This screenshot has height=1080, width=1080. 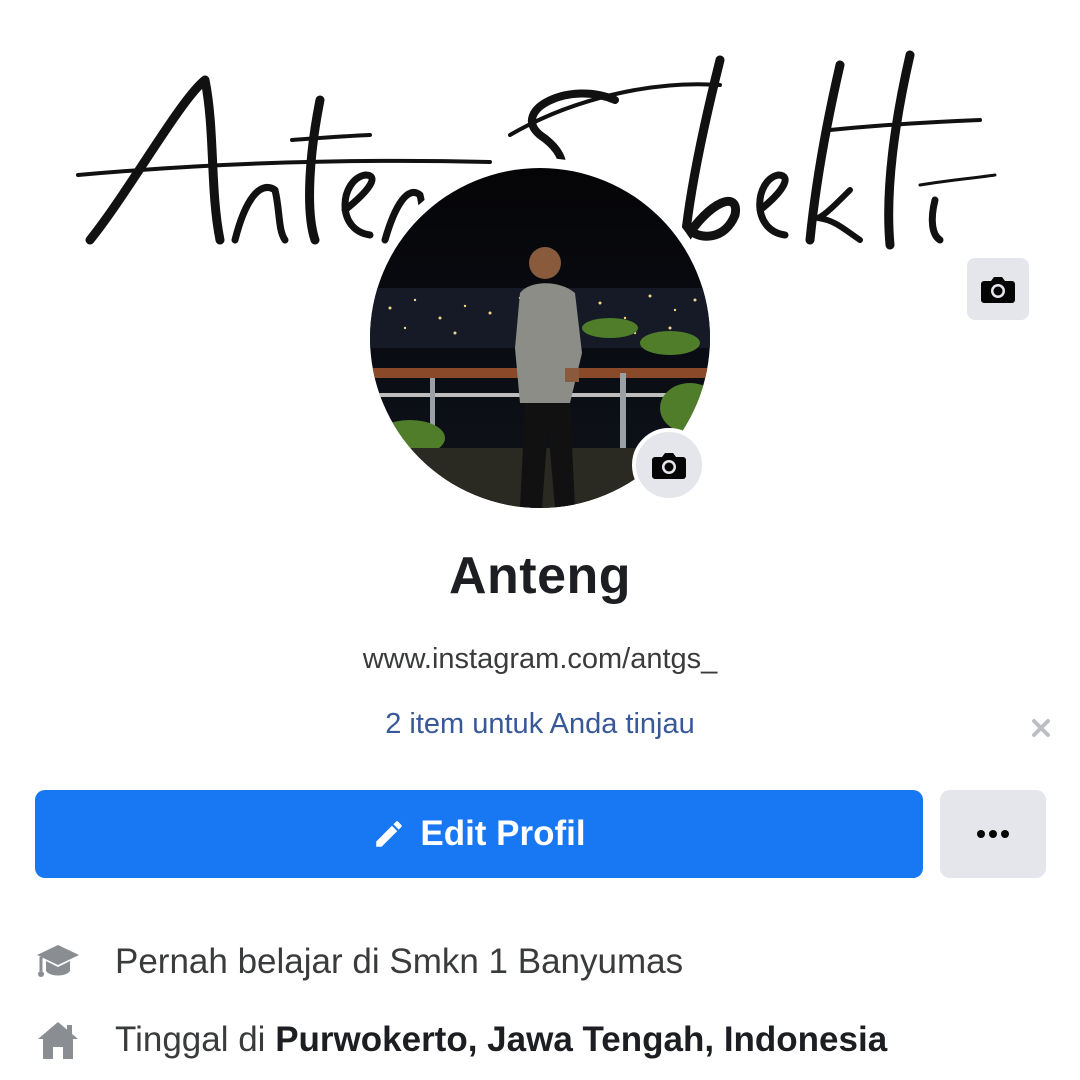 What do you see at coordinates (389, 834) in the screenshot?
I see `pencil-icon` at bounding box center [389, 834].